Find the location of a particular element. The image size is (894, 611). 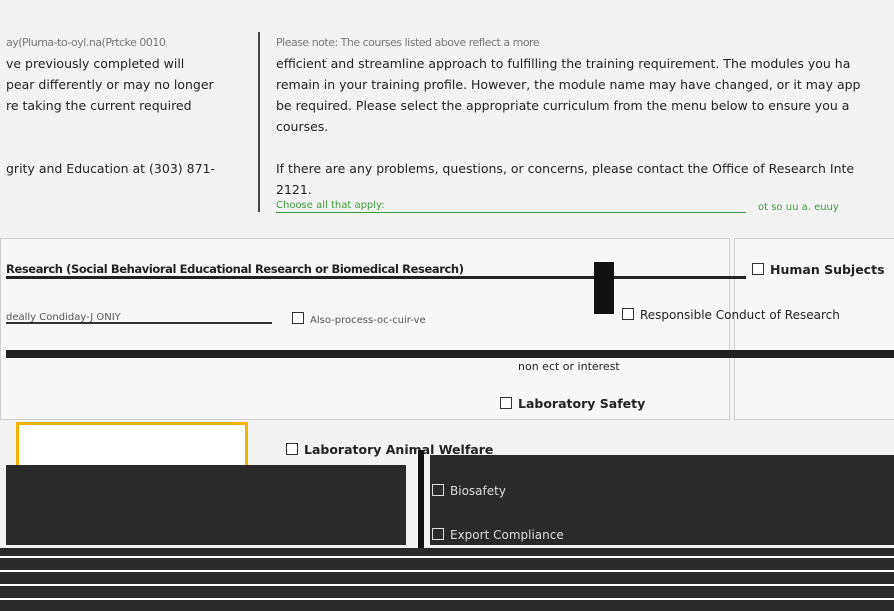

right-small-text: ot so uu a. euuy is located at coordinates (798, 207).